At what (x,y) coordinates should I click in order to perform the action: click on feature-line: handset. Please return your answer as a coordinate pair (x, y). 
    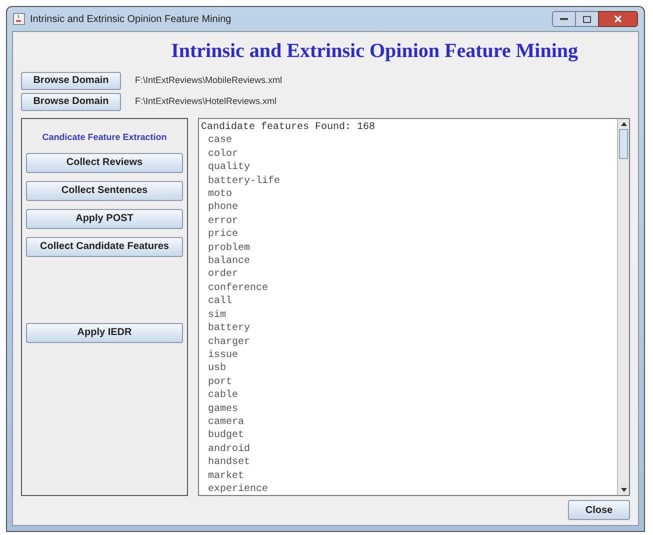
    Looking at the image, I should click on (229, 463).